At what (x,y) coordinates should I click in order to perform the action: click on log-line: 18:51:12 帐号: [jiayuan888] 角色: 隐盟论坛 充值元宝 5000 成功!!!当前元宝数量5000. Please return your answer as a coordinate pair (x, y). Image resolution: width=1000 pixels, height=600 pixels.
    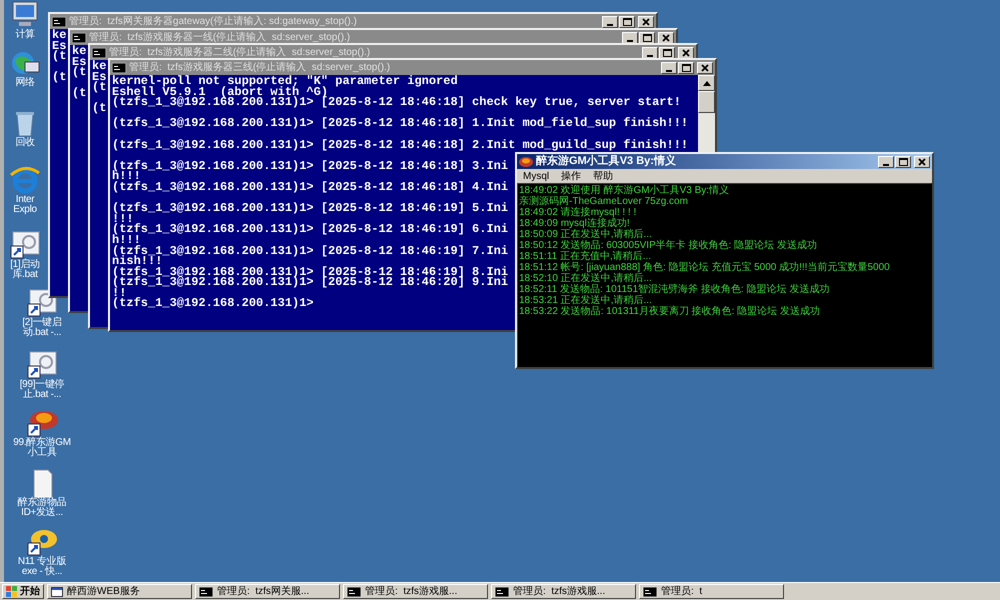
    Looking at the image, I should click on (705, 267).